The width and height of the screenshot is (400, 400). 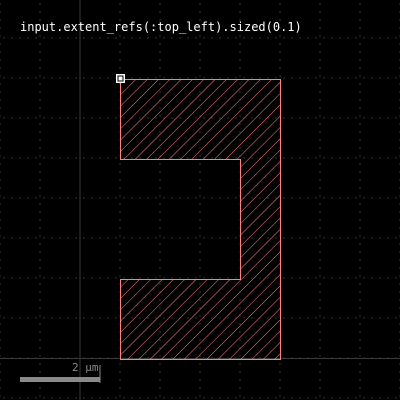 I want to click on scale-bar-label: 2 µm, so click(x=85, y=367).